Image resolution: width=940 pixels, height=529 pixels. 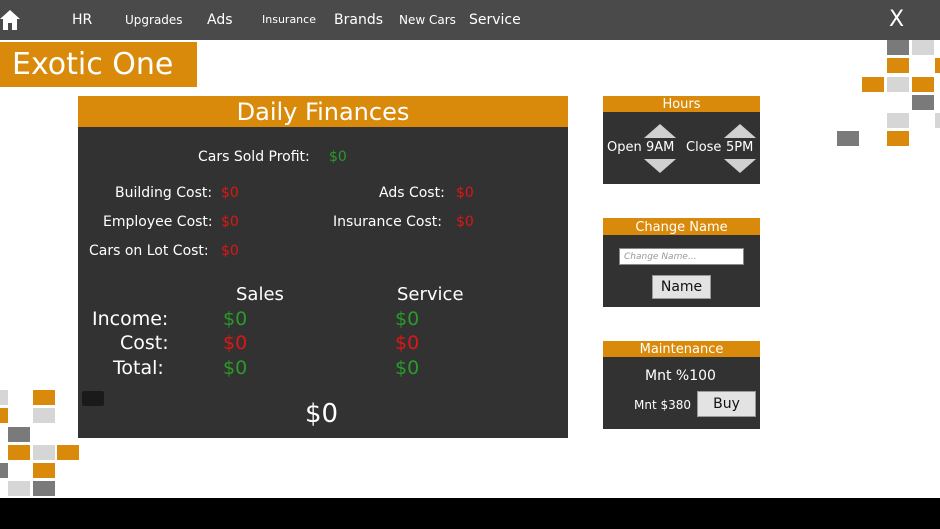 What do you see at coordinates (10, 20) in the screenshot?
I see `home-icon` at bounding box center [10, 20].